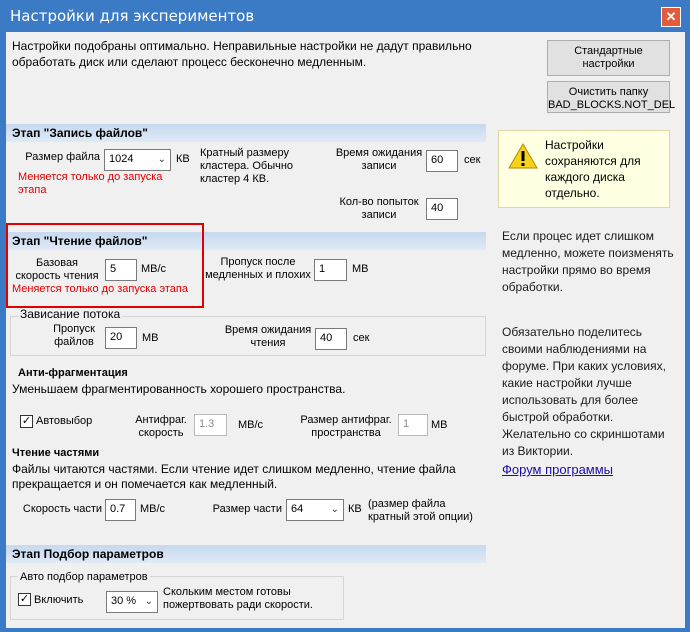  What do you see at coordinates (608, 58) in the screenshot?
I see `defaults-button: Стандартные настройки` at bounding box center [608, 58].